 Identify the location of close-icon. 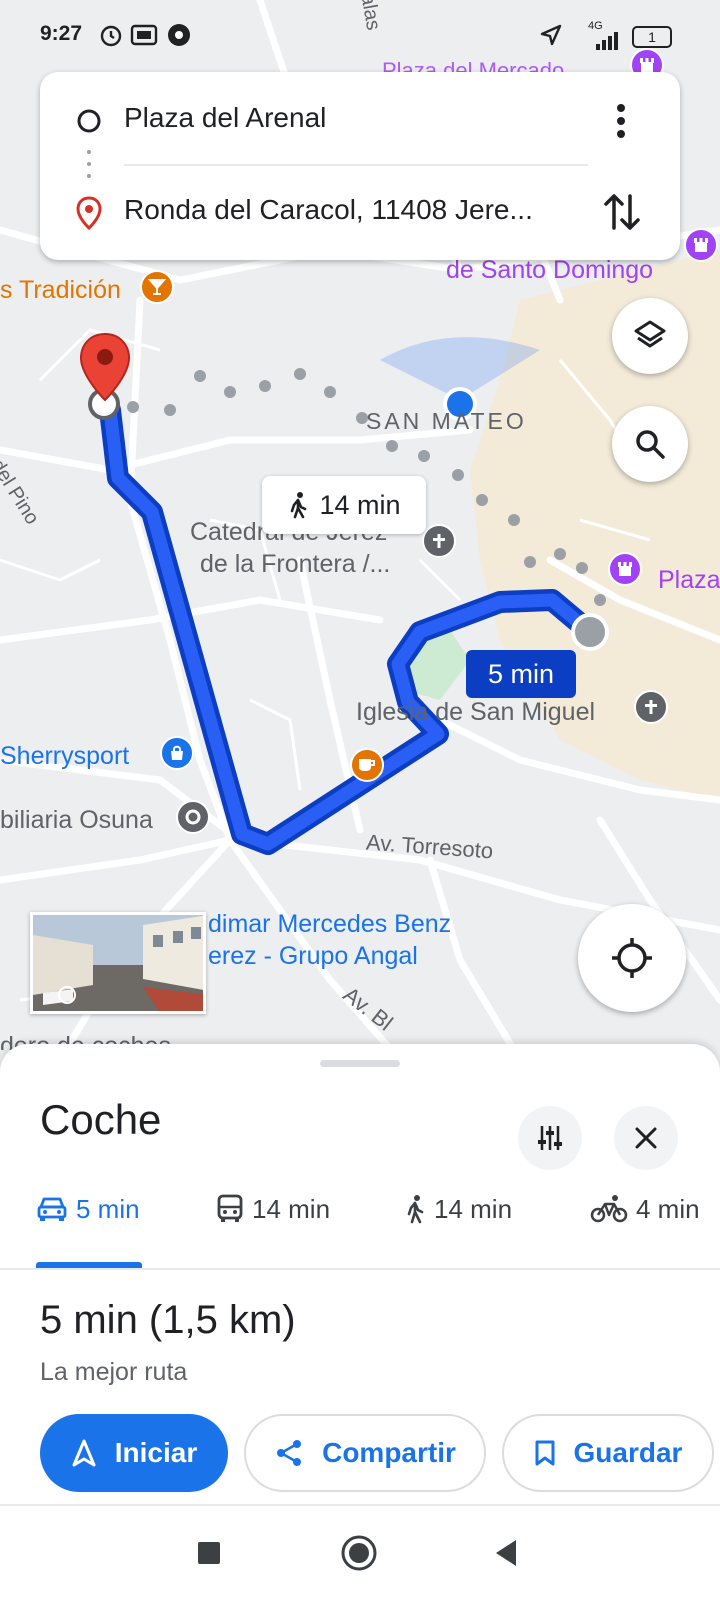
(646, 1138).